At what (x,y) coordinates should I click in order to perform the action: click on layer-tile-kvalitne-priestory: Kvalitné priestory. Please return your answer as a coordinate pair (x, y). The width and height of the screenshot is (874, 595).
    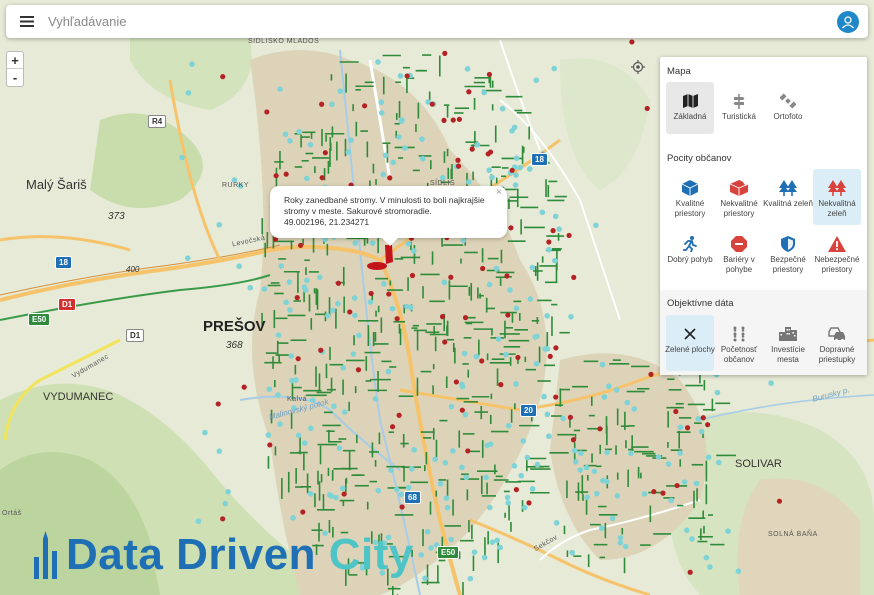
    Looking at the image, I should click on (690, 197).